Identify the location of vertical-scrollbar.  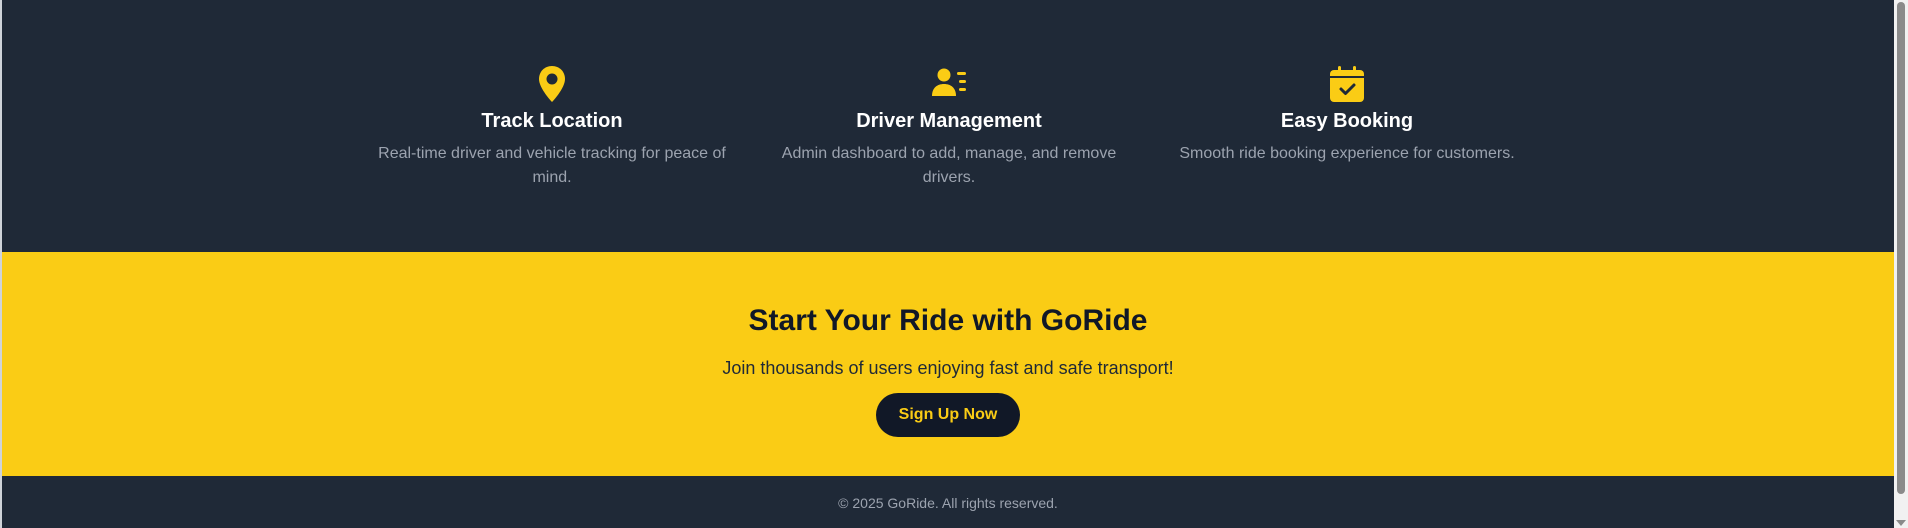
(1901, 264).